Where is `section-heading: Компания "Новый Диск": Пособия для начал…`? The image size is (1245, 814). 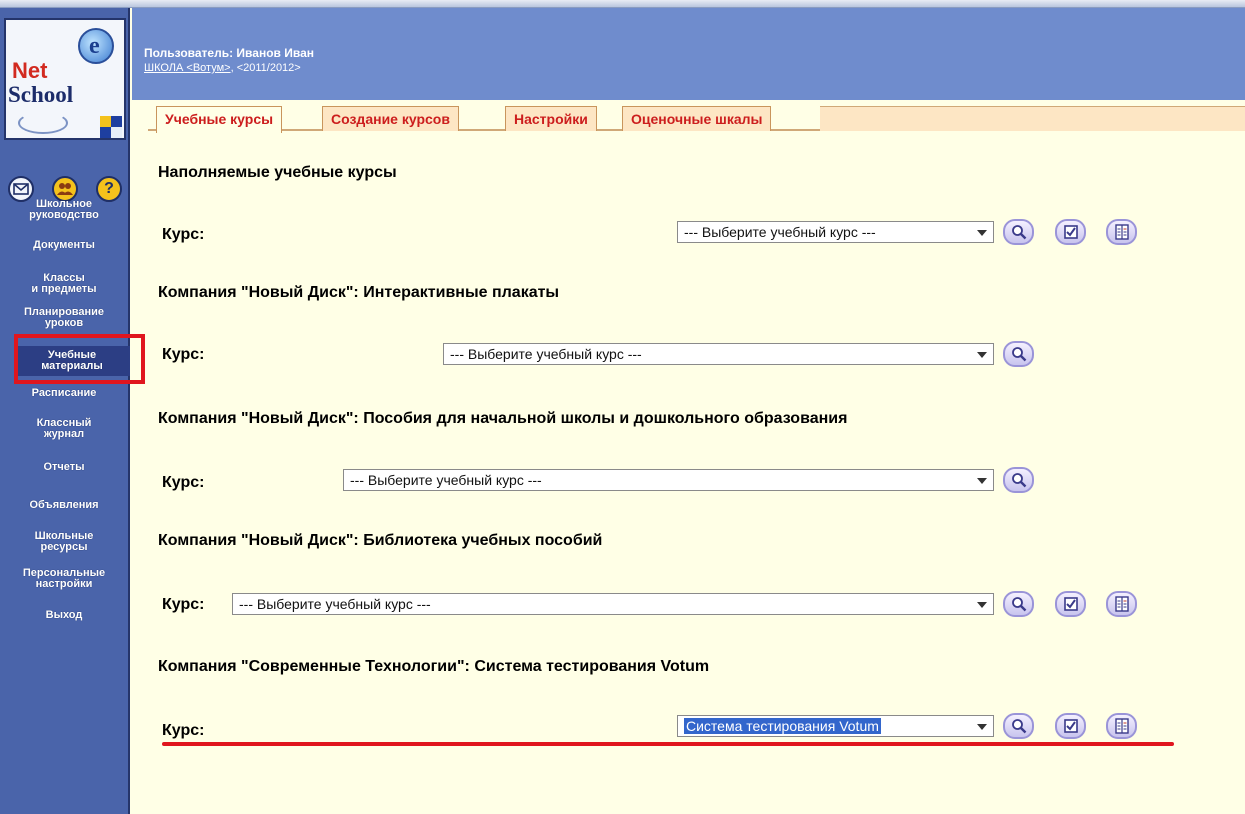
section-heading: Компания "Новый Диск": Пособия для начал… is located at coordinates (503, 418).